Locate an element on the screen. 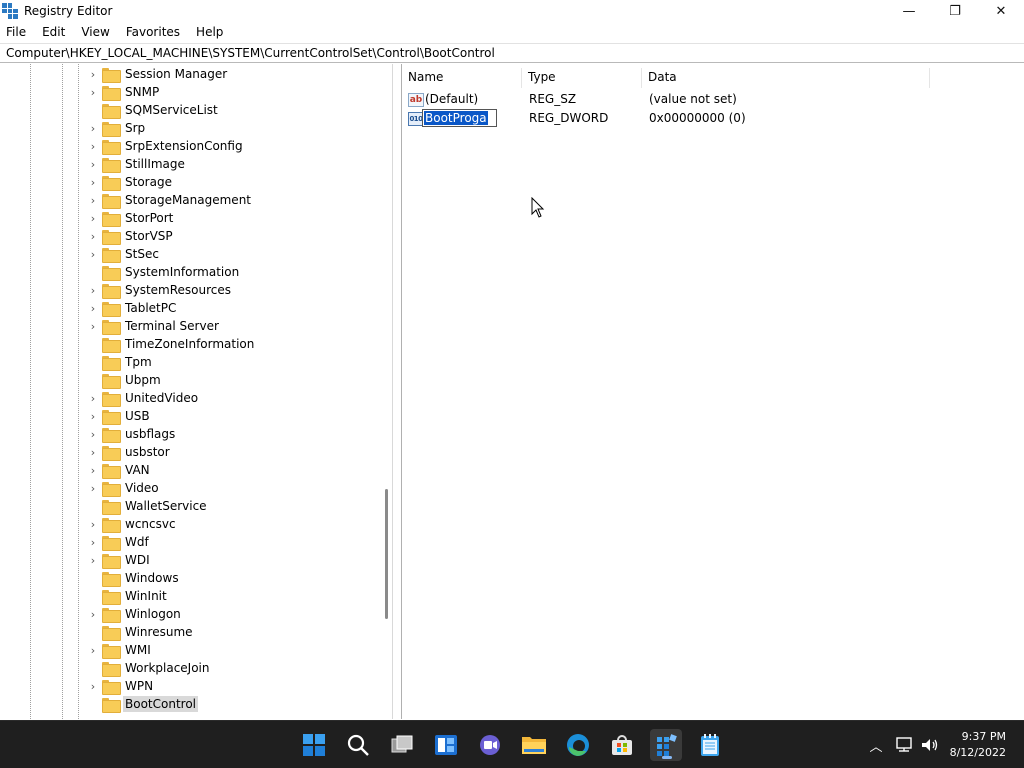 The image size is (1024, 768). tree-item: WorkplaceJoin is located at coordinates (231, 668).